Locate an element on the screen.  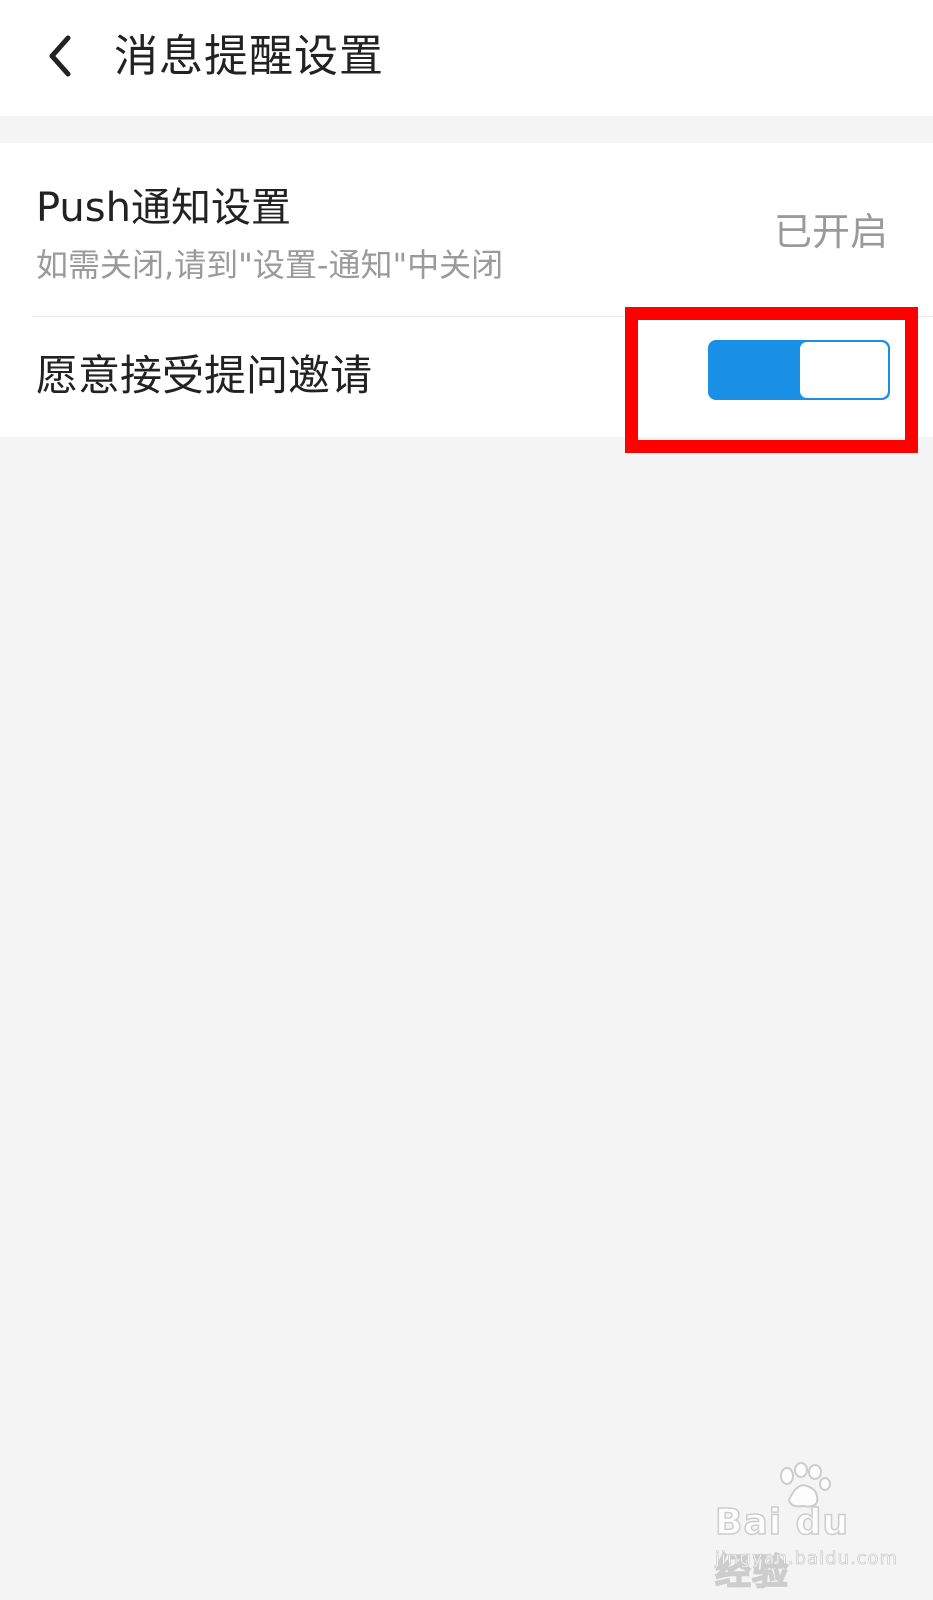
page-title: 消息提醒设置 is located at coordinates (249, 56).